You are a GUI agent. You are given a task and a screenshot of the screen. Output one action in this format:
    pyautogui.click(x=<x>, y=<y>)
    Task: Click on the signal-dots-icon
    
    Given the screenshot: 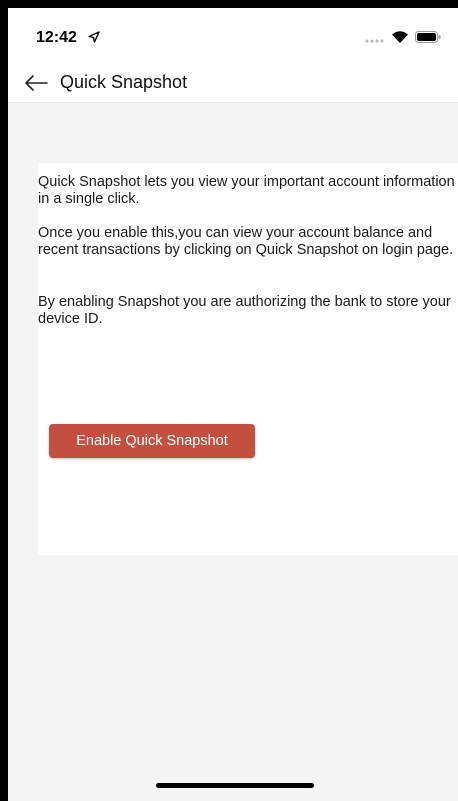 What is the action you would take?
    pyautogui.click(x=374, y=41)
    